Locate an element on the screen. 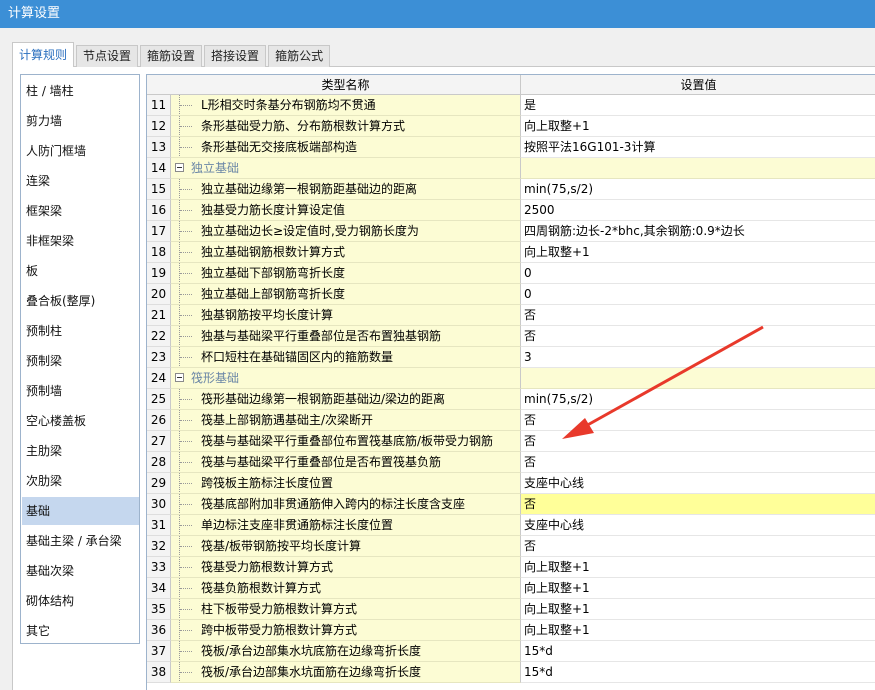 The width and height of the screenshot is (875, 690). sidebar-item: 次肋梁 is located at coordinates (80, 481).